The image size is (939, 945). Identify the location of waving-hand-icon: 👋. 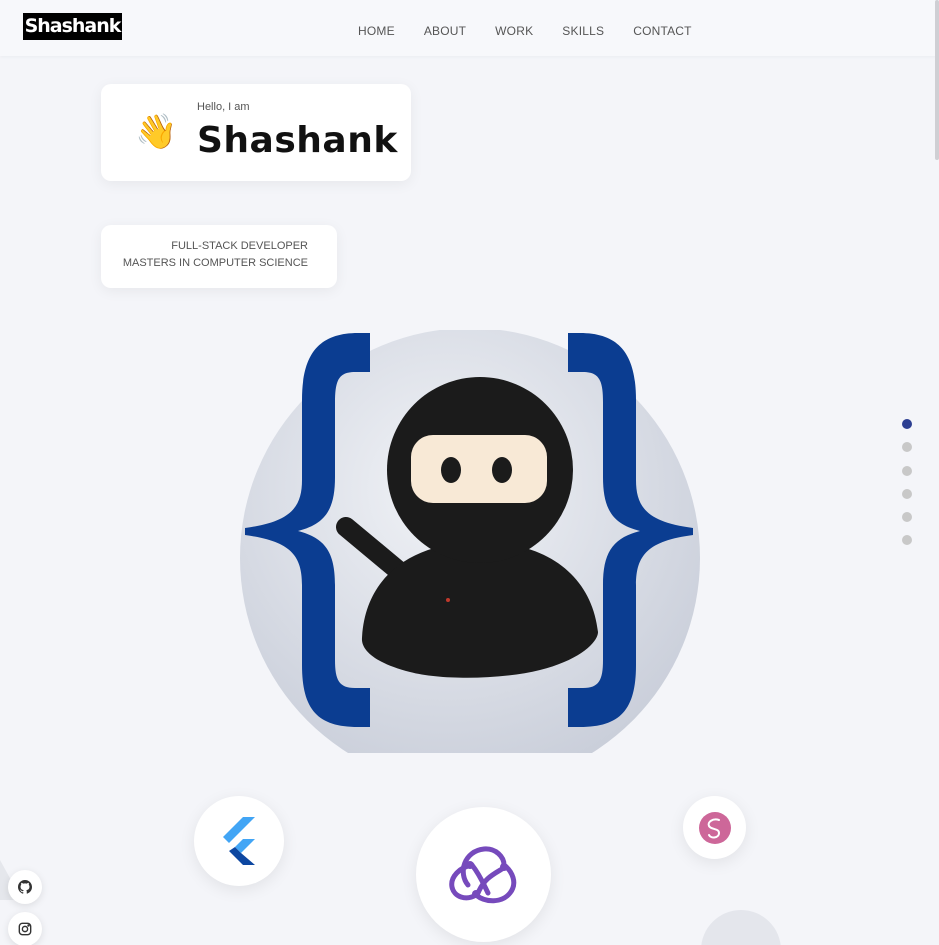
(156, 132).